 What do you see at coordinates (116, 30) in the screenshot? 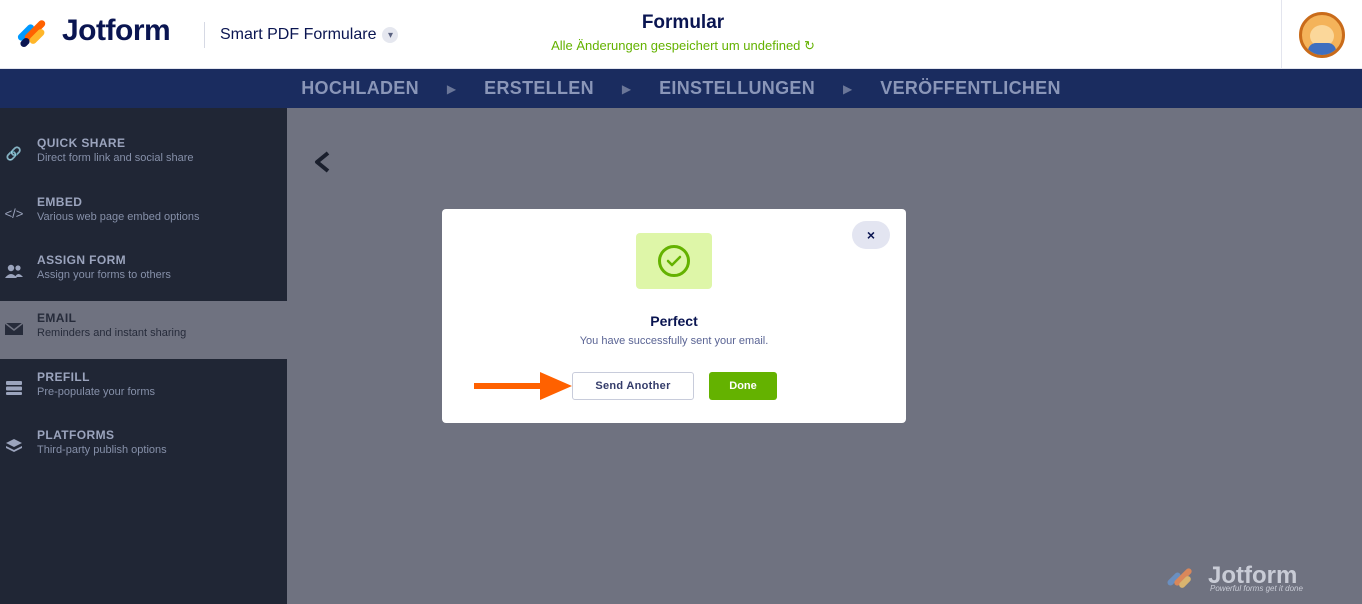
I see `logo-text: Jotform` at bounding box center [116, 30].